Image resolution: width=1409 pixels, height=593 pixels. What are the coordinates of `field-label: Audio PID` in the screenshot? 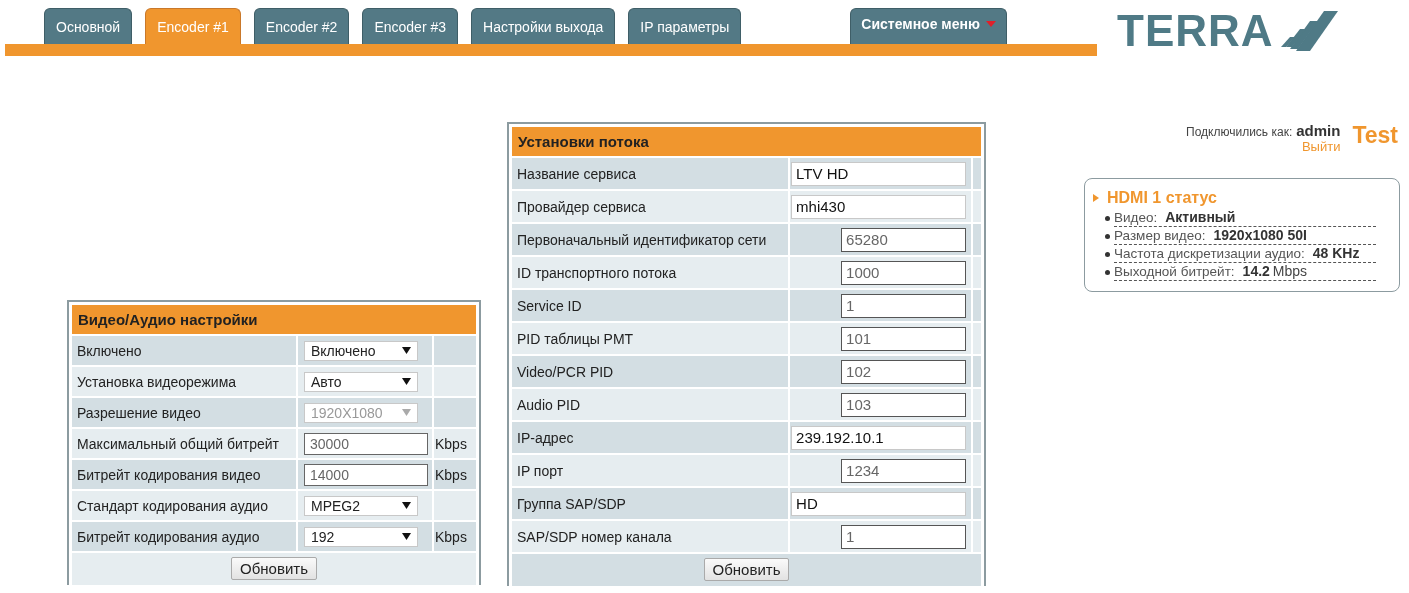 It's located at (549, 404).